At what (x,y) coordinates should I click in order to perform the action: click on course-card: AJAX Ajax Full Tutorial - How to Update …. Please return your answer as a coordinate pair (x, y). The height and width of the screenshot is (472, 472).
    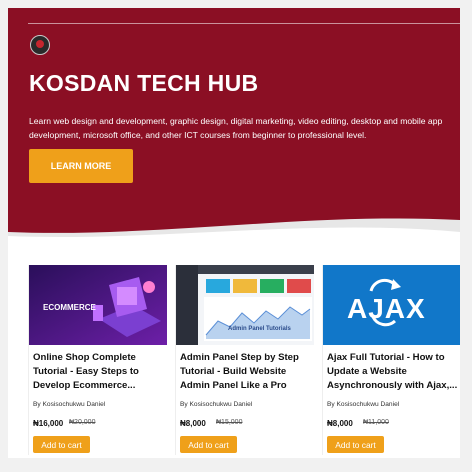
    Looking at the image, I should click on (391, 360).